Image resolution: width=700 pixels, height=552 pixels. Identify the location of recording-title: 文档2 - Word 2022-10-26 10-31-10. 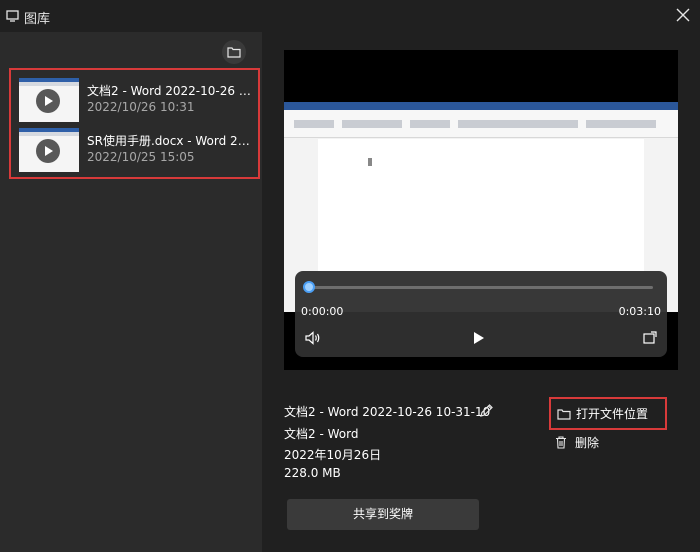
(387, 412).